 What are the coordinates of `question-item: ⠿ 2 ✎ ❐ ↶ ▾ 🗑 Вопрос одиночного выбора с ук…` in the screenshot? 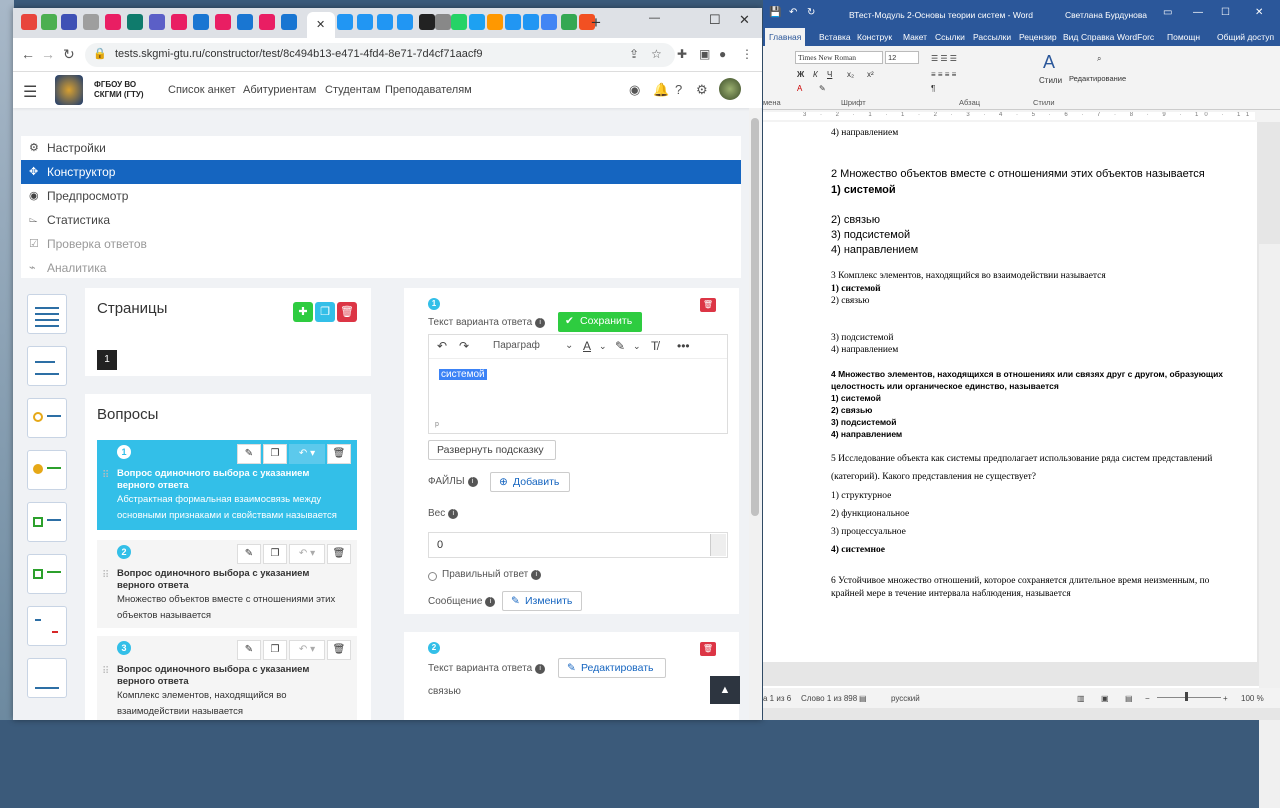 It's located at (227, 584).